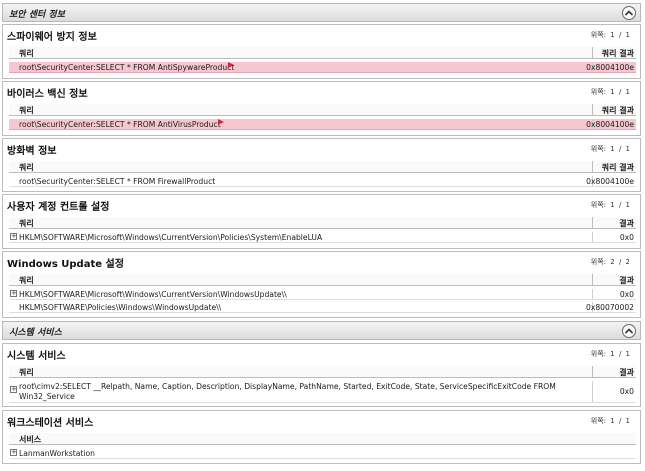 The image size is (645, 471). I want to click on panel-title: 스파이웨어 방지 정보, so click(52, 37).